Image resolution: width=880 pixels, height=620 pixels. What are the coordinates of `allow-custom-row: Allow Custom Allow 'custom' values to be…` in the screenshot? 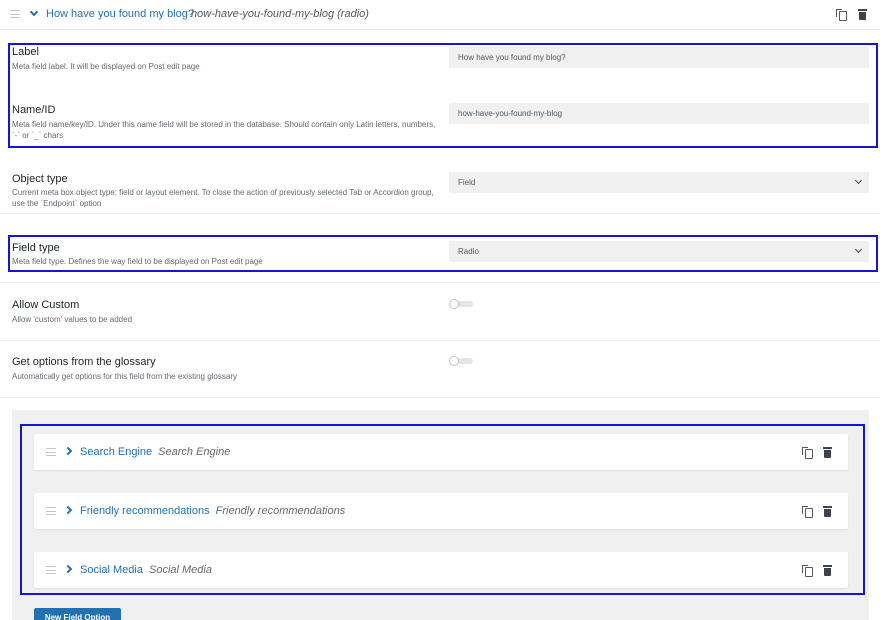 It's located at (440, 312).